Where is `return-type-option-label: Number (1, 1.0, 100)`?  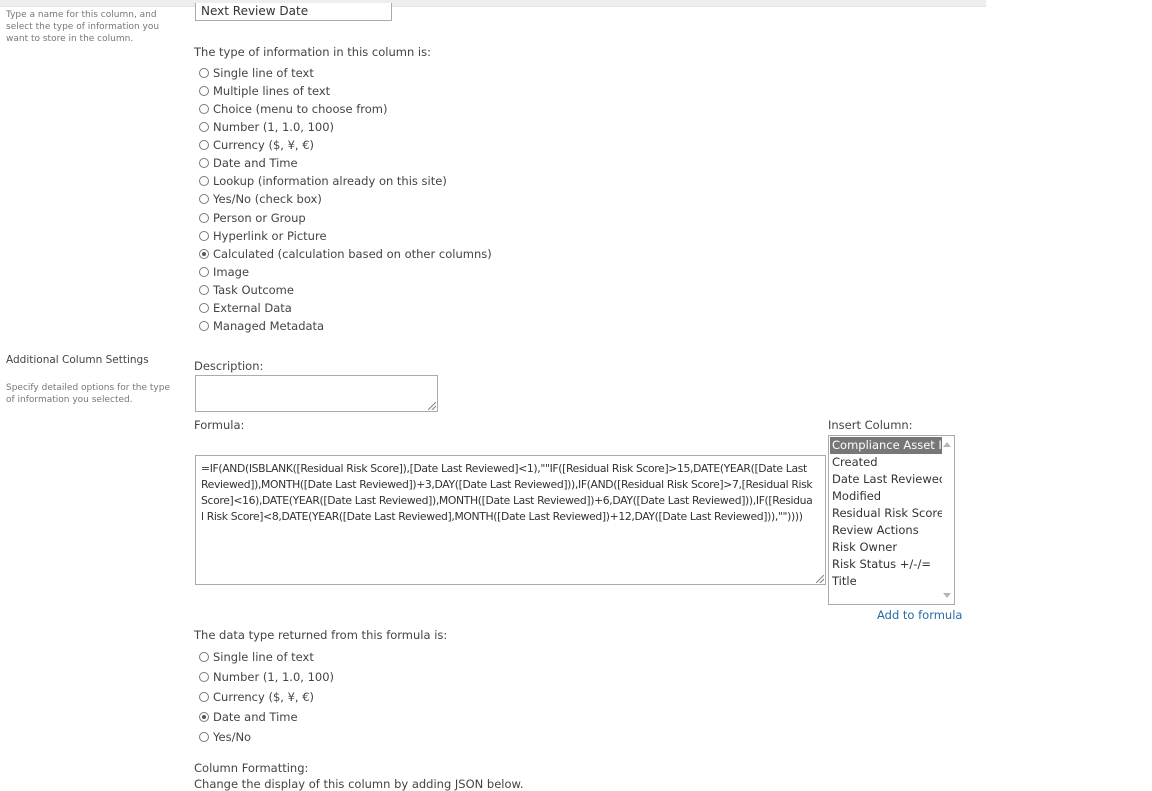 return-type-option-label: Number (1, 1.0, 100) is located at coordinates (274, 677).